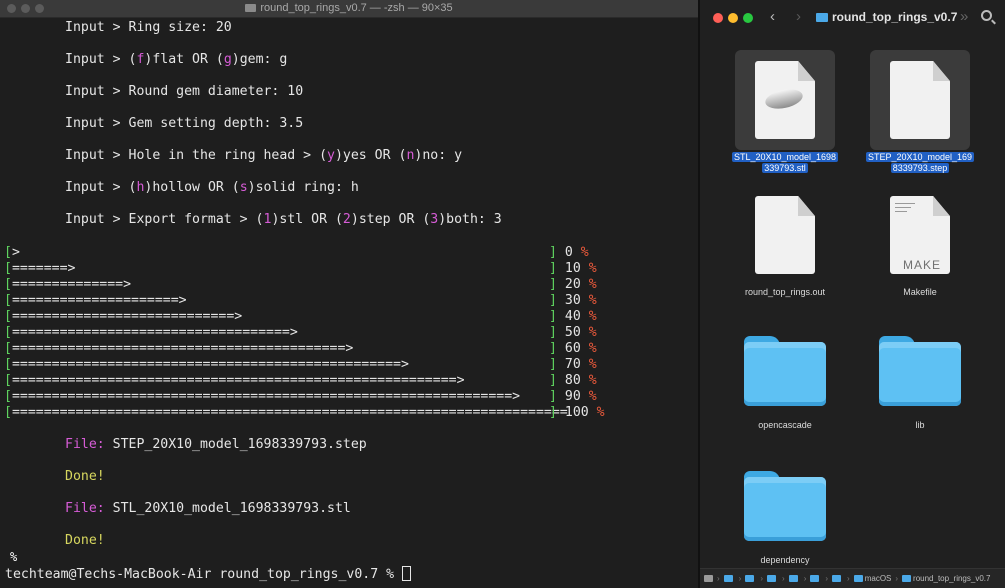  What do you see at coordinates (572, 396) in the screenshot?
I see `percent-value: 90` at bounding box center [572, 396].